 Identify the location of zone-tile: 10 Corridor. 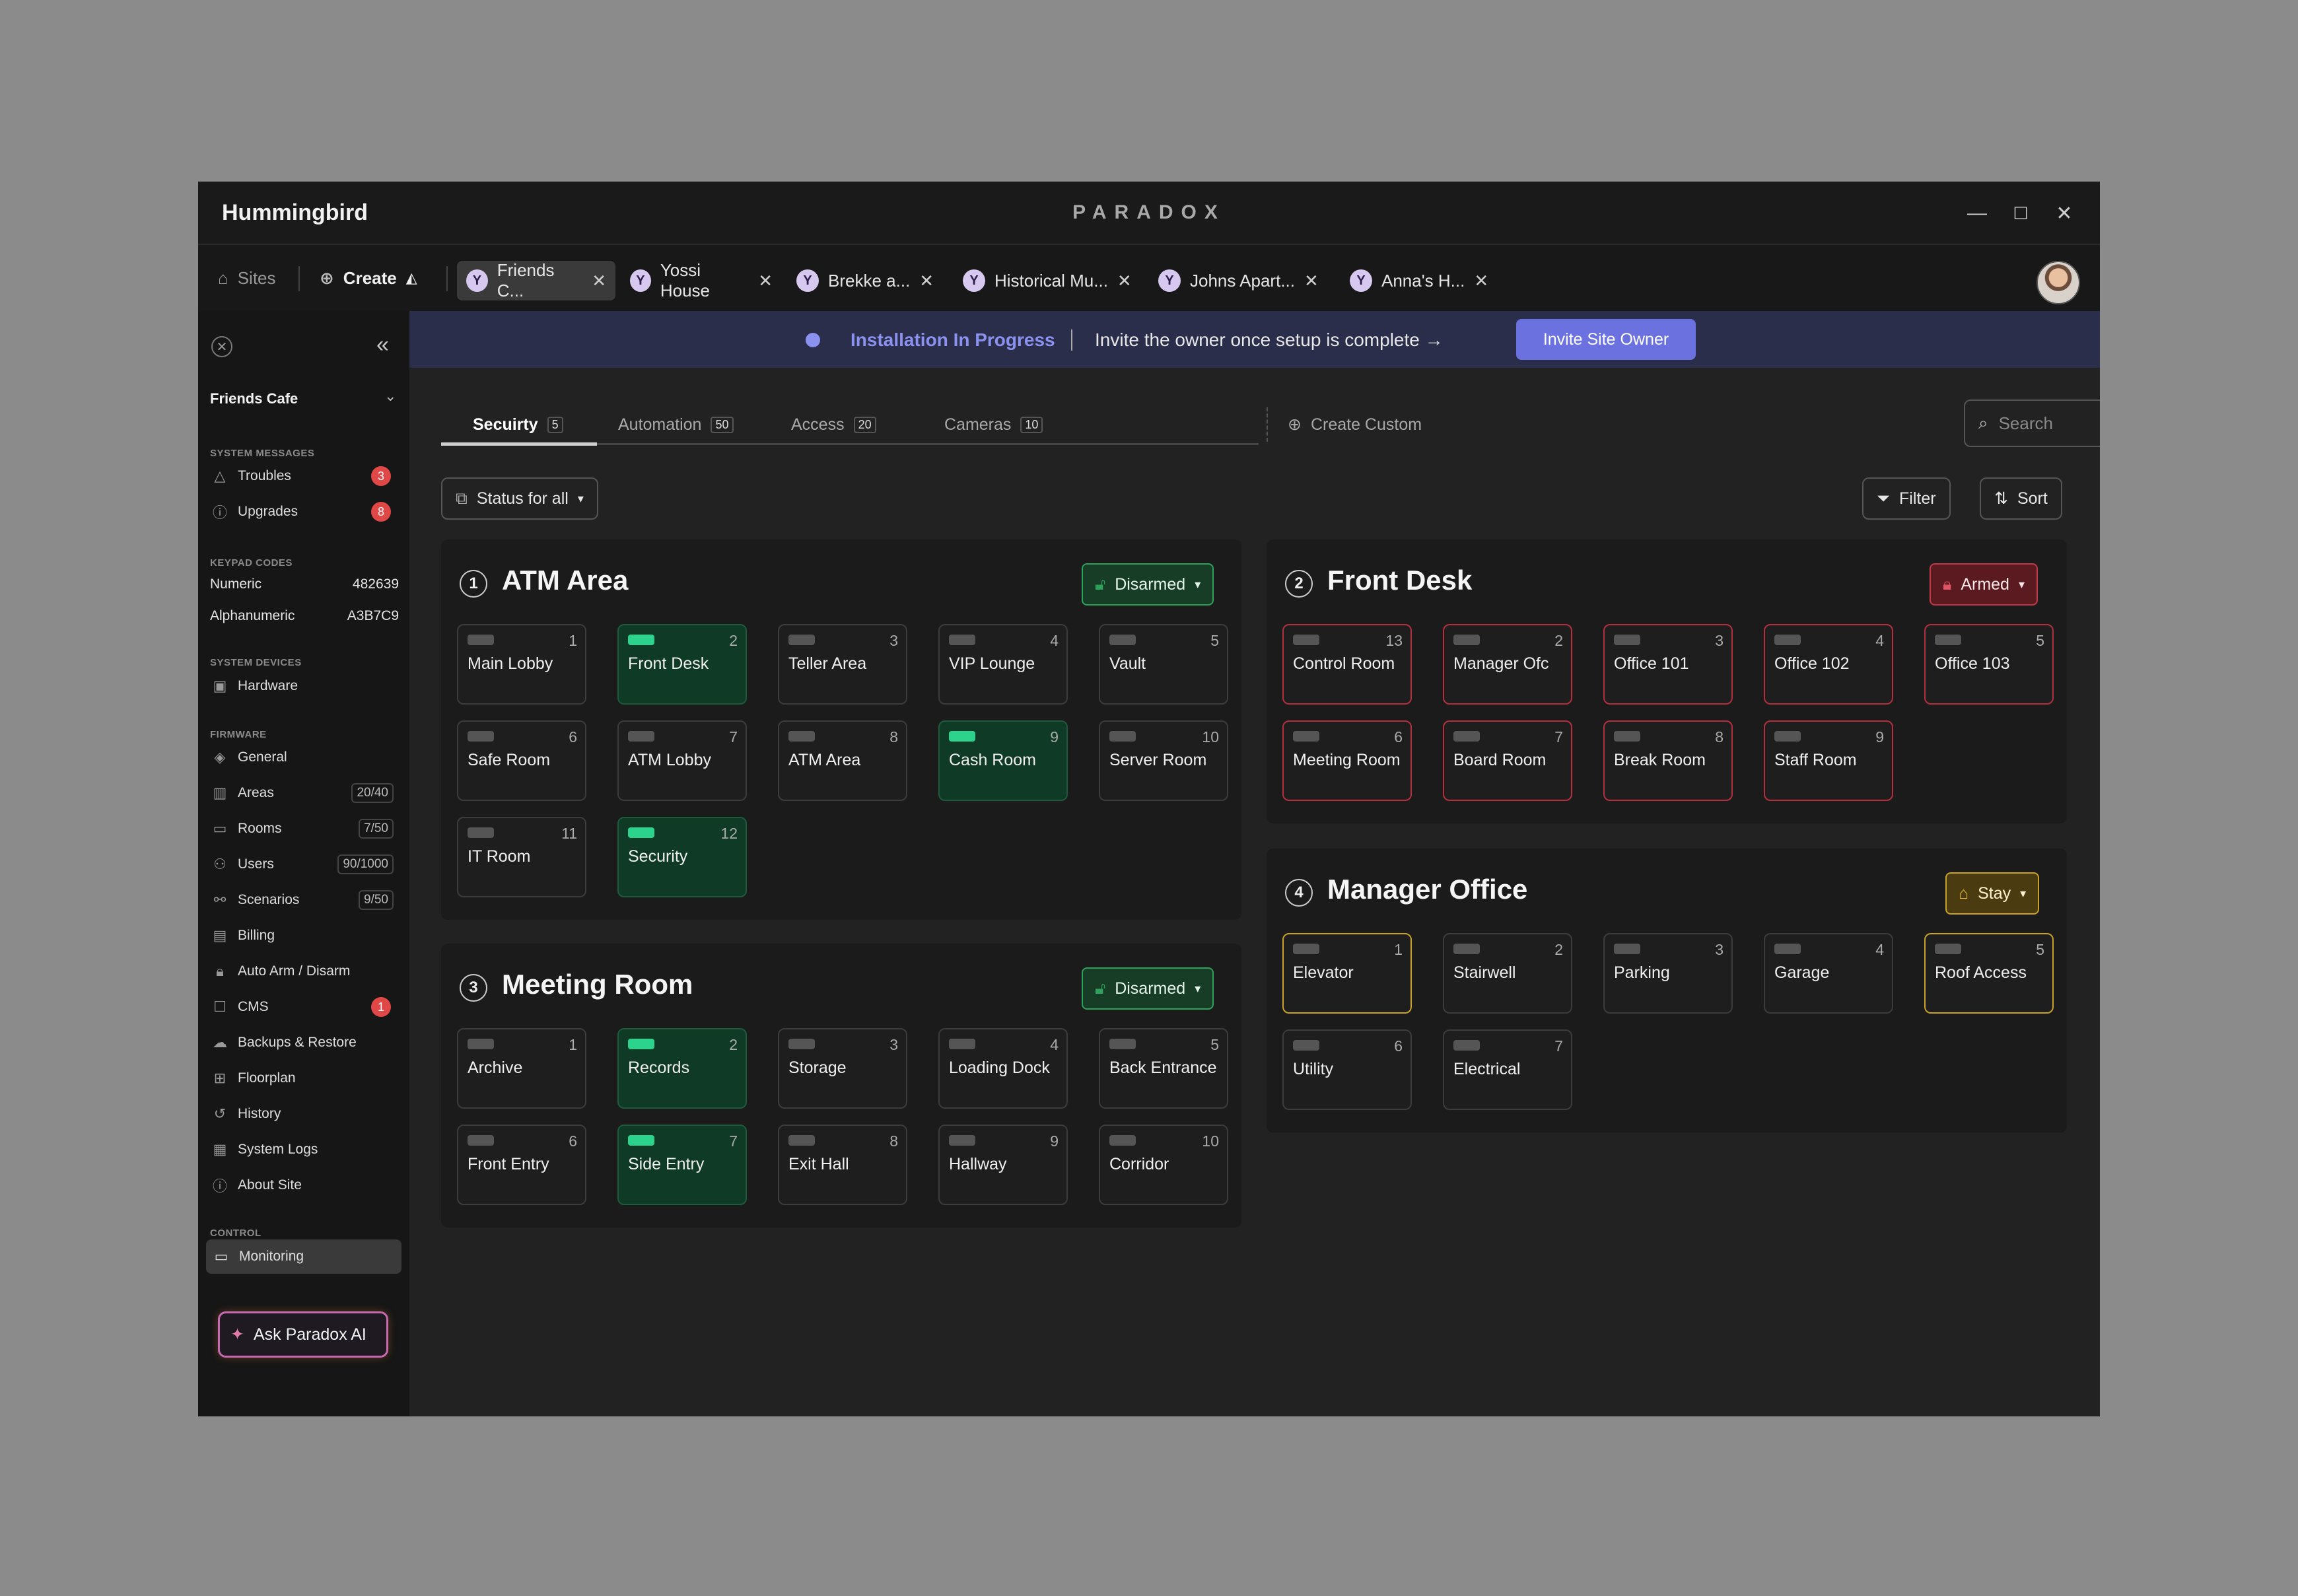
(1163, 1165).